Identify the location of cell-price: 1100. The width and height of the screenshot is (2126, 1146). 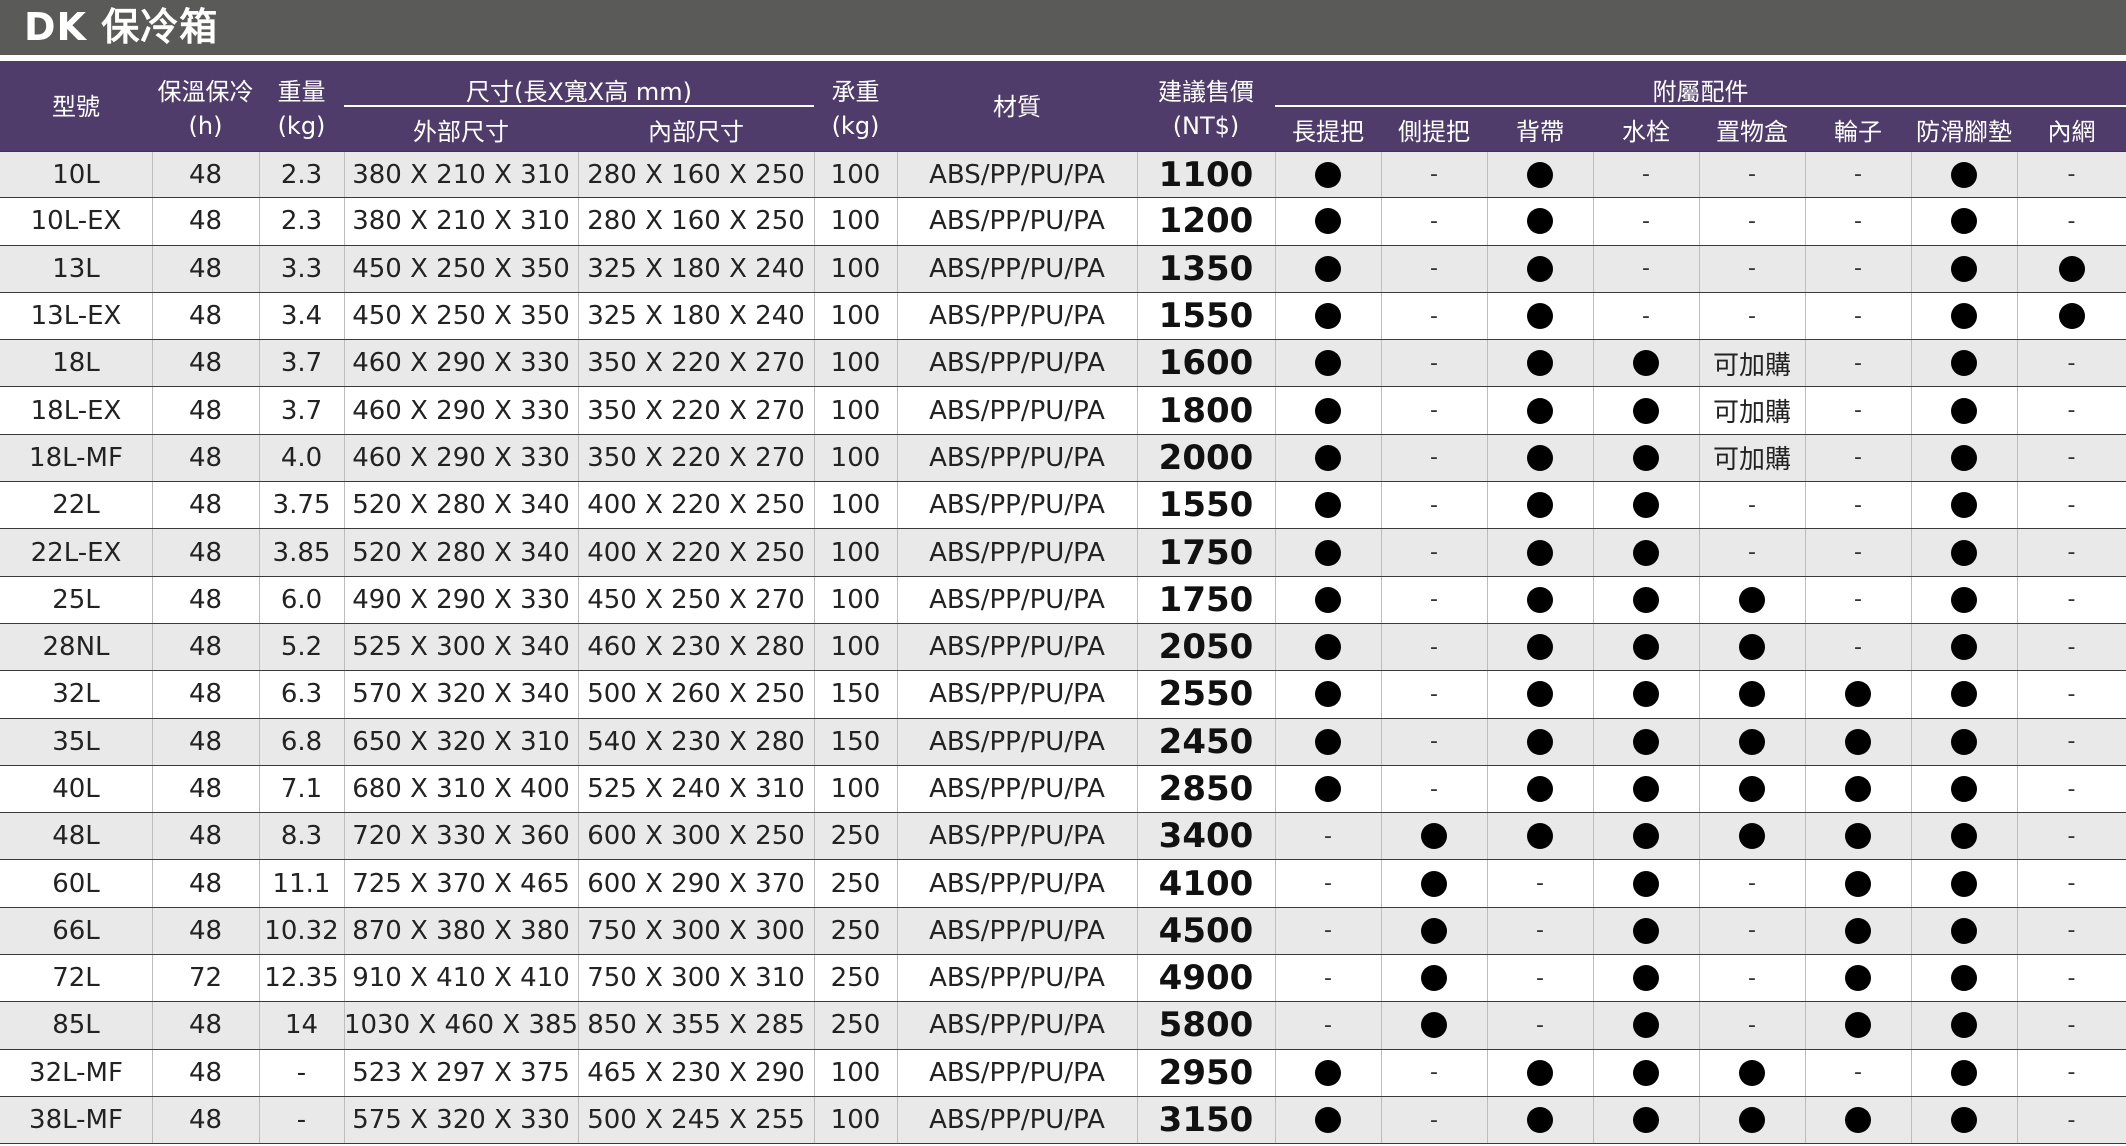
(1206, 174).